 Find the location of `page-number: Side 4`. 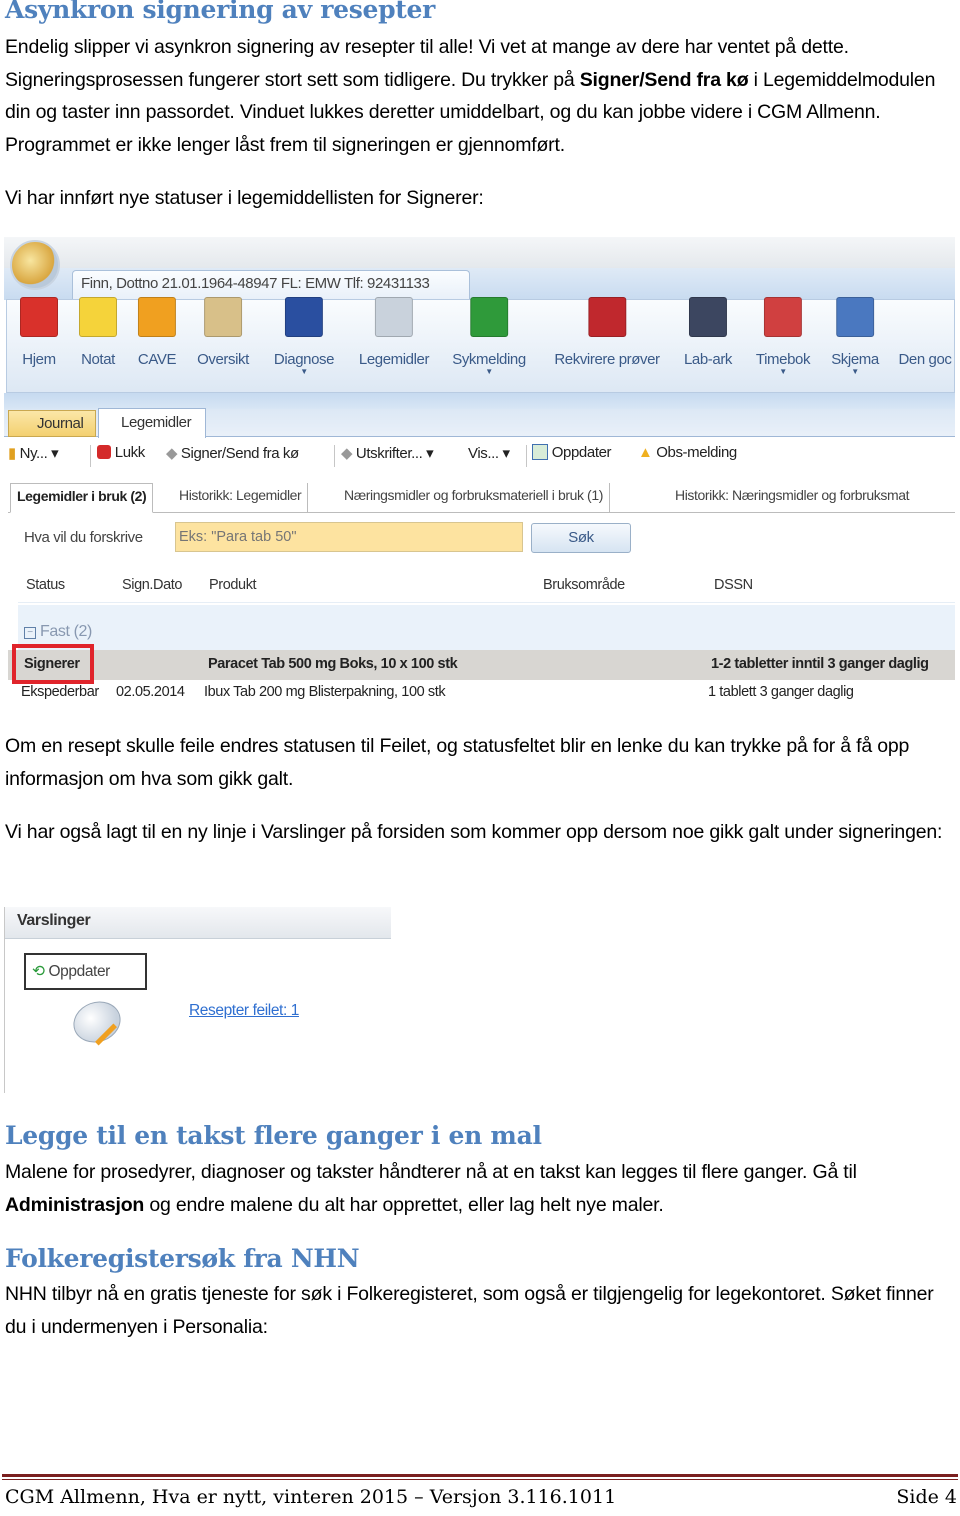

page-number: Side 4 is located at coordinates (926, 1497).